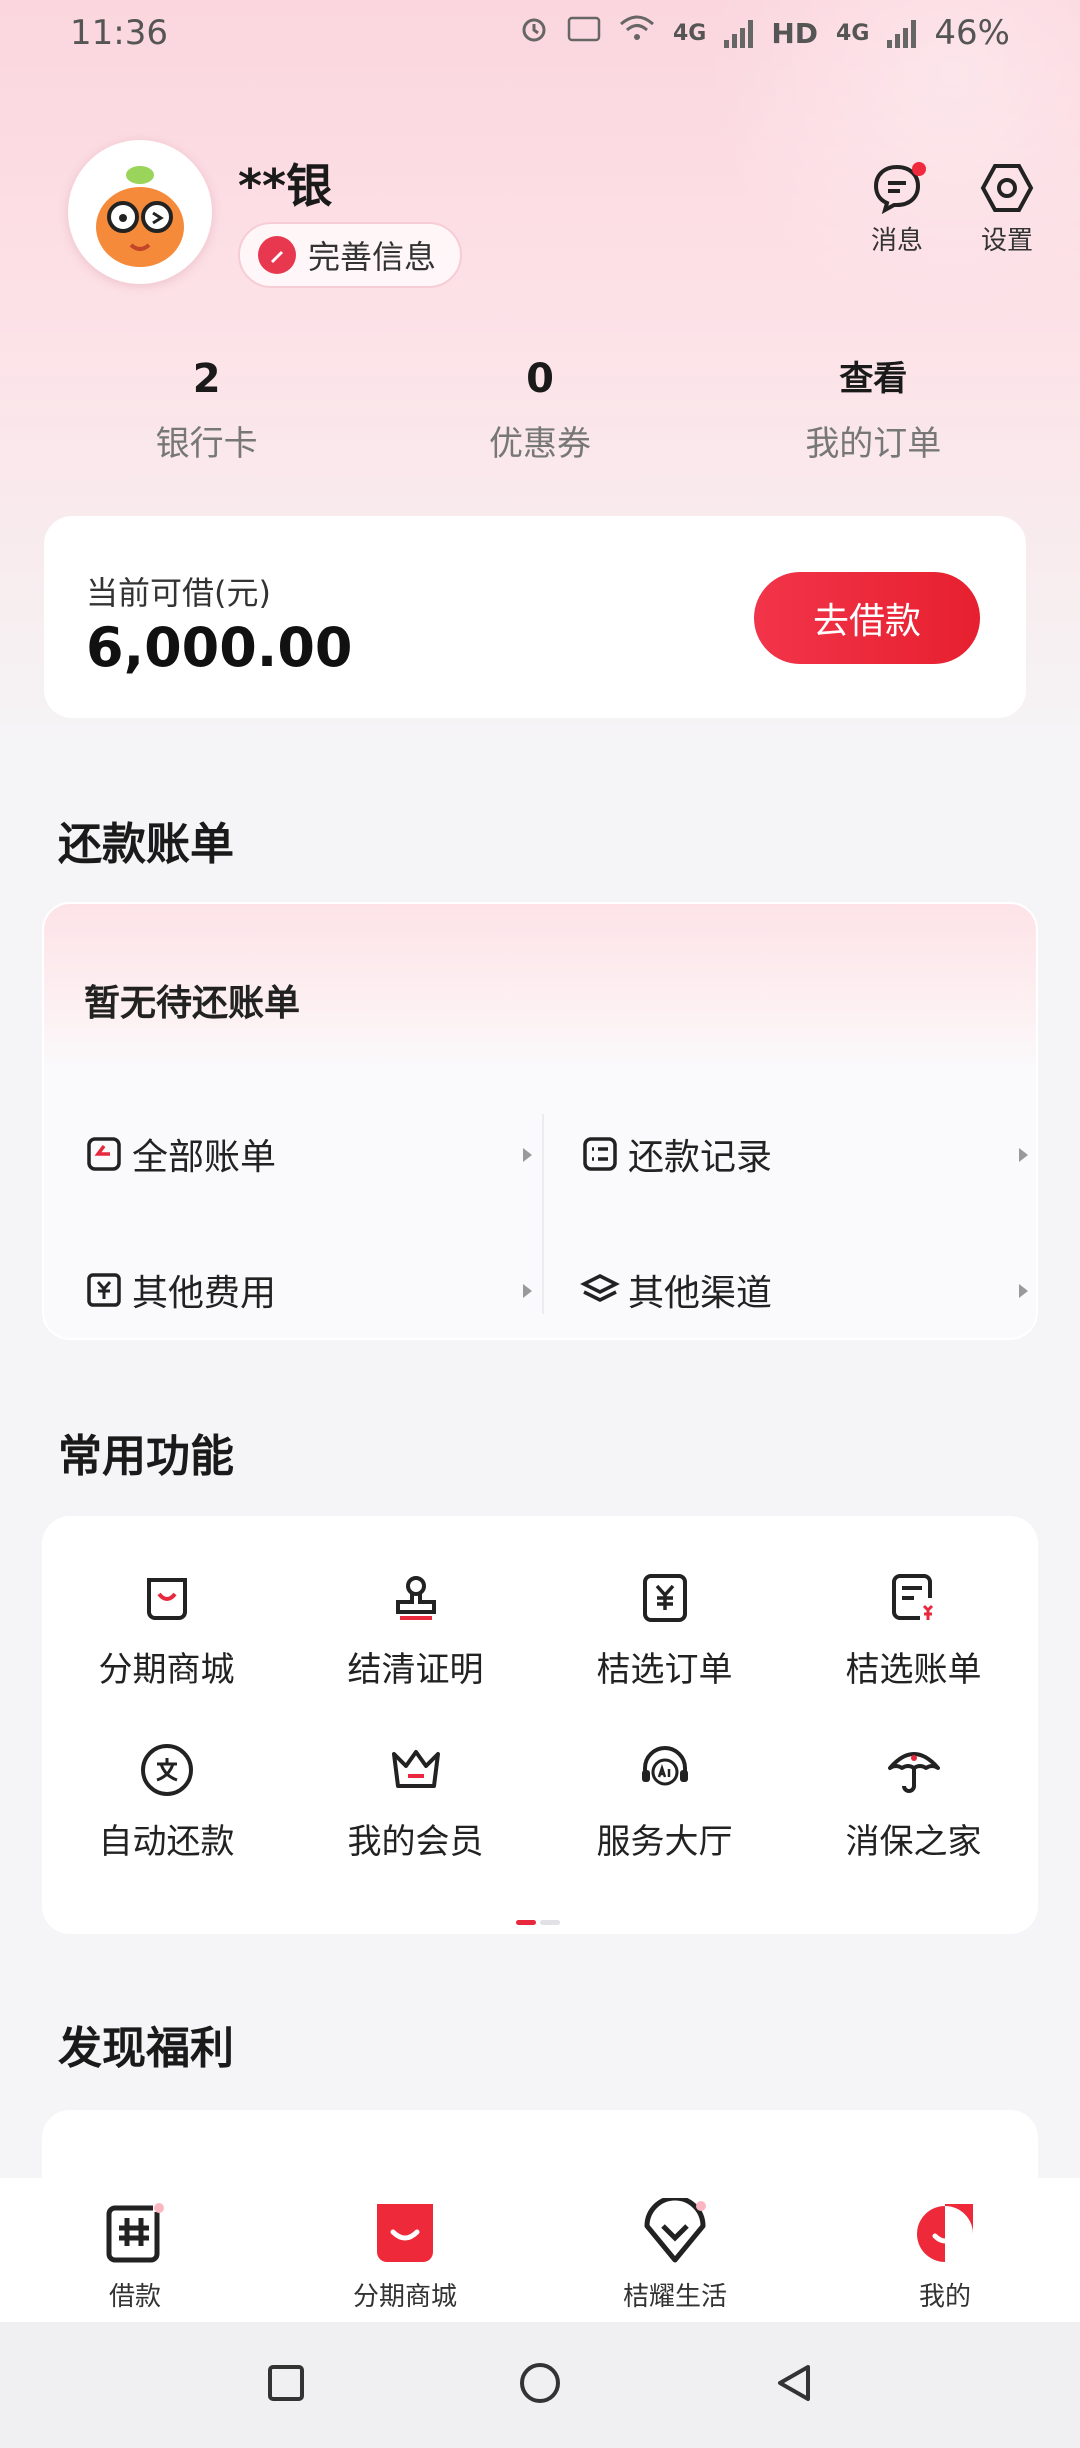  I want to click on bills-links: 全部账单 还款记录 其他费用 其他渠道, so click(540, 1206).